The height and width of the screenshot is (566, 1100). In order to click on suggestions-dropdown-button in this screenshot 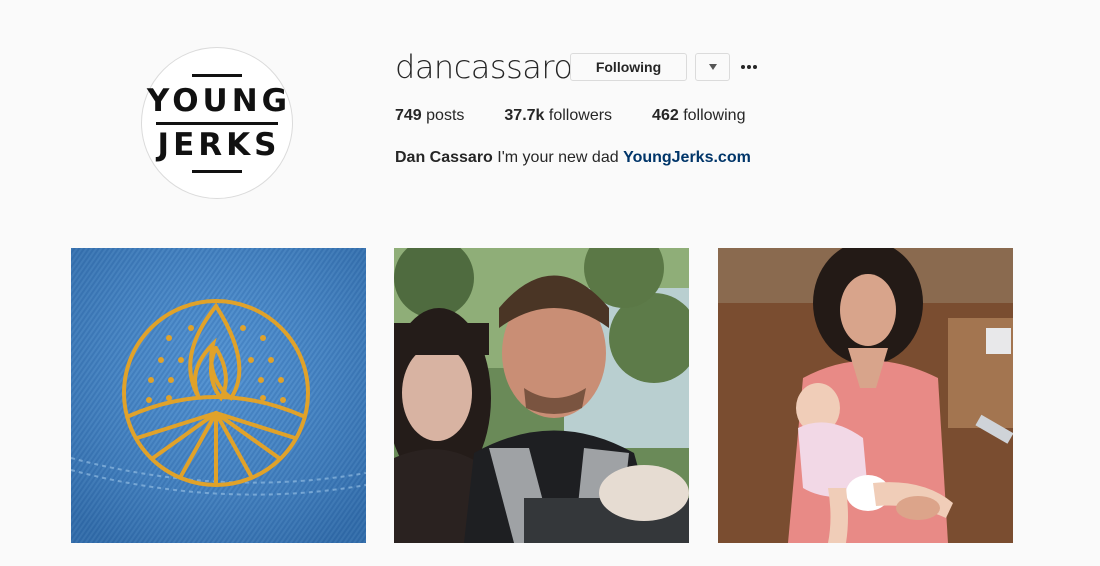, I will do `click(712, 67)`.